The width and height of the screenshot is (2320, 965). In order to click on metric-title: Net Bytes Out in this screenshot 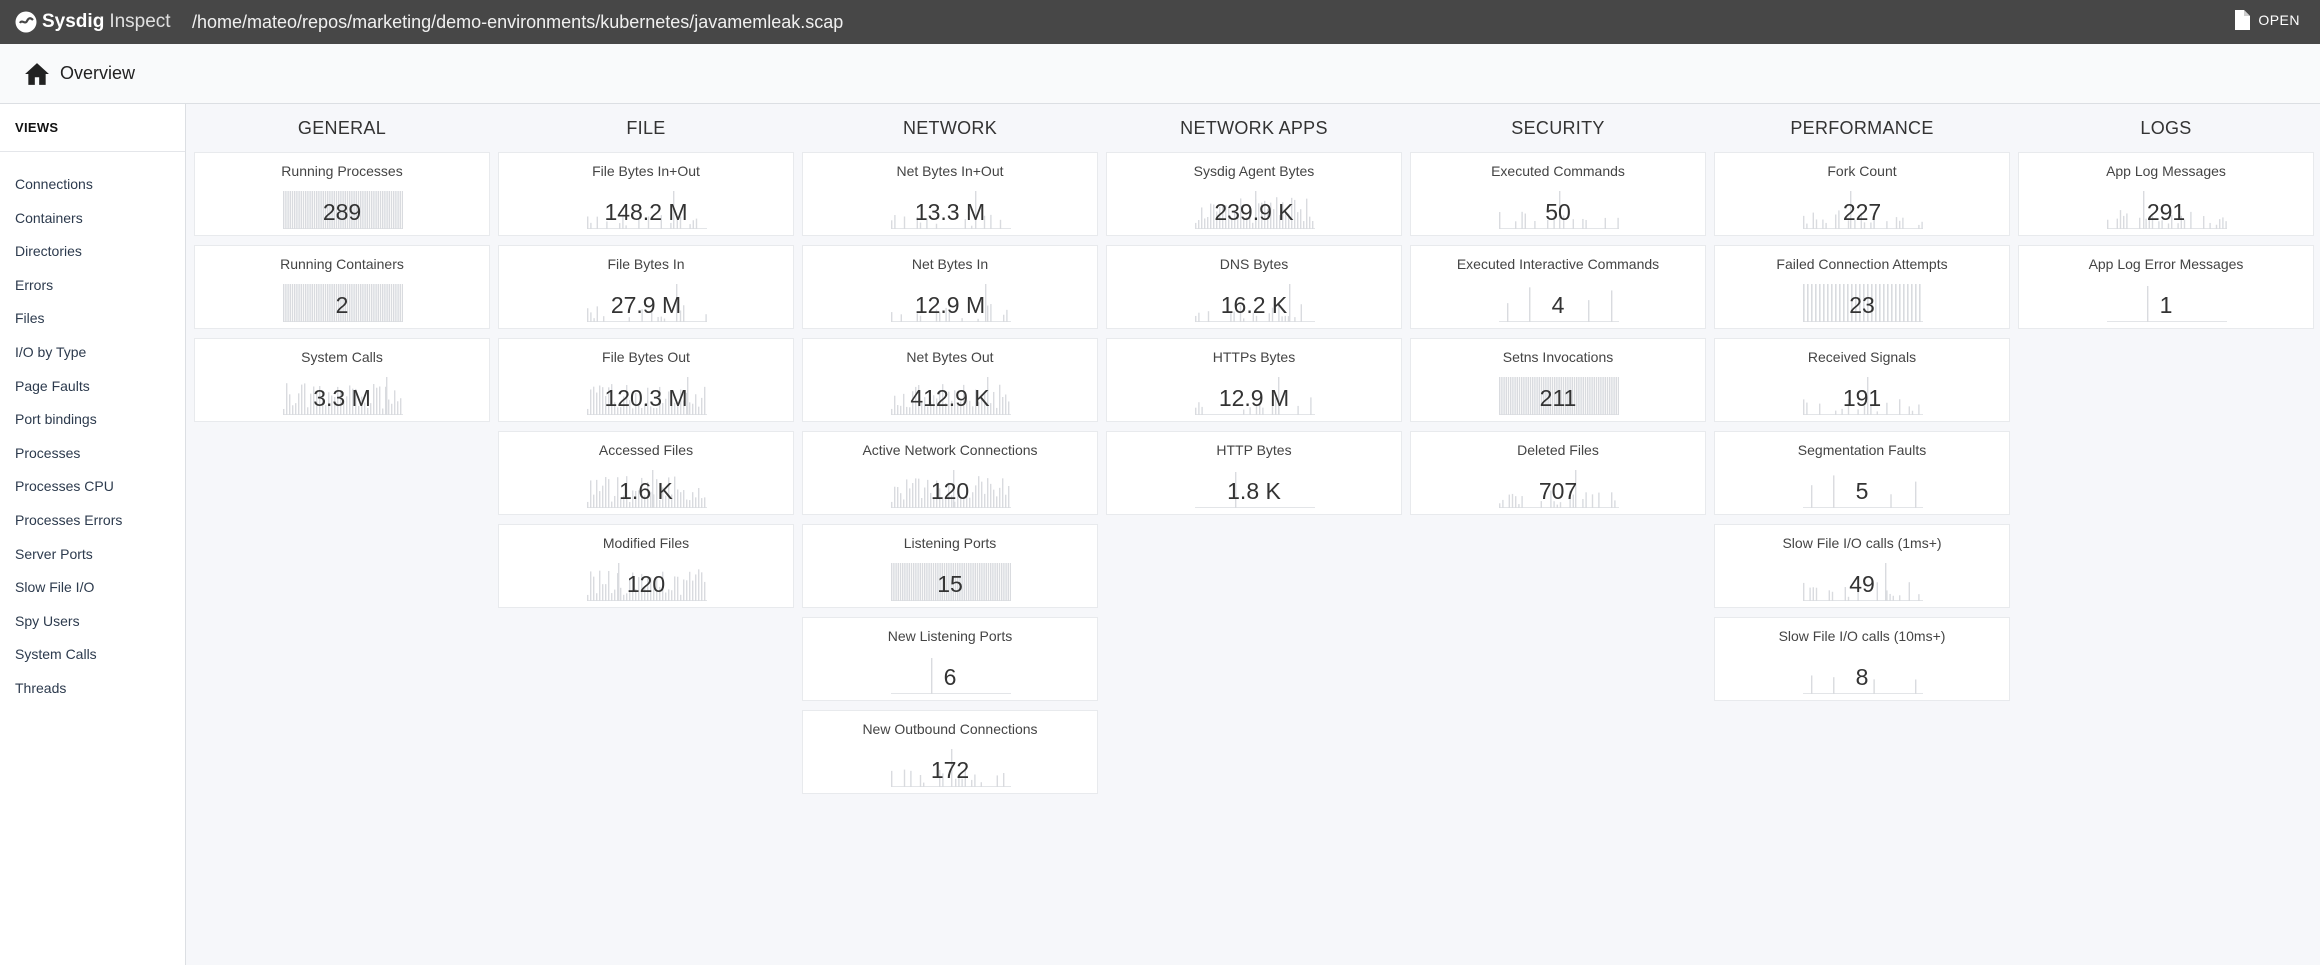, I will do `click(950, 357)`.